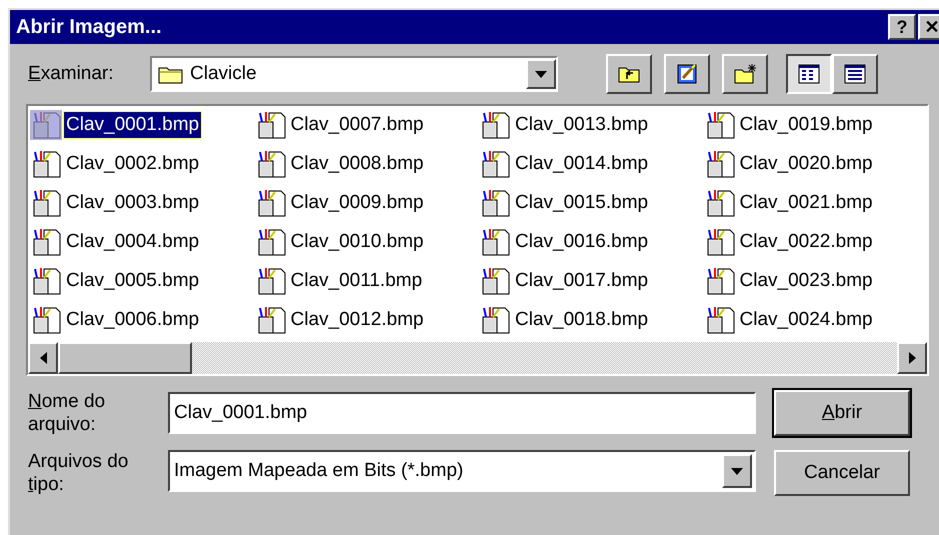 This screenshot has width=939, height=535. What do you see at coordinates (356, 281) in the screenshot?
I see `file-item: Clav_0011.bmp` at bounding box center [356, 281].